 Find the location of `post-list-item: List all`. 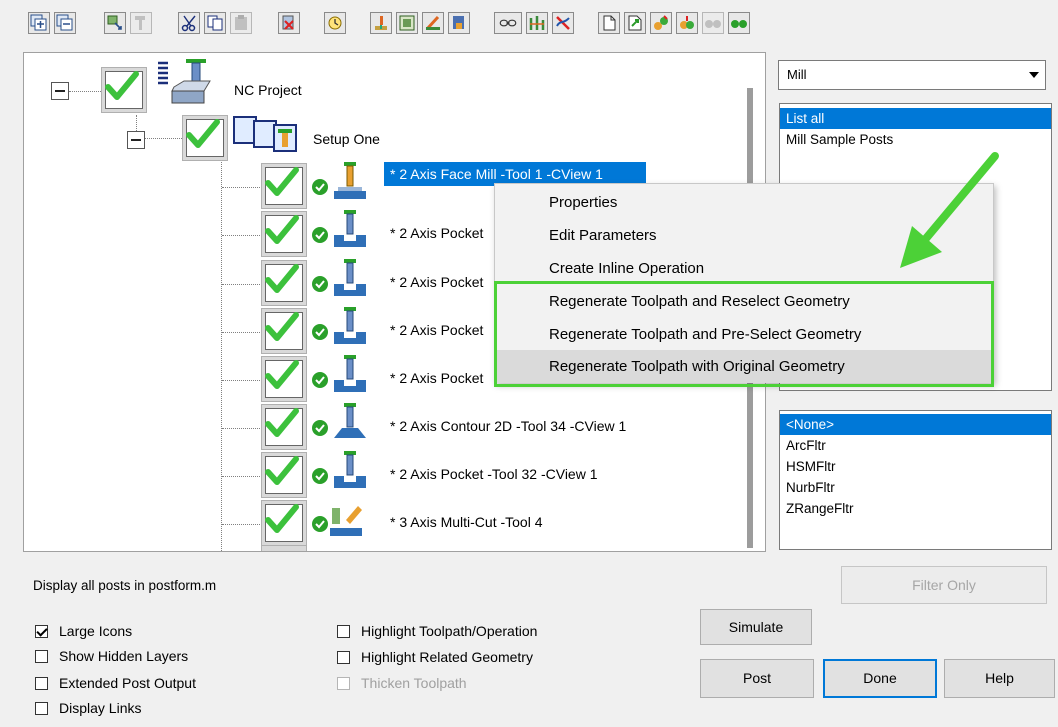

post-list-item: List all is located at coordinates (915, 118).